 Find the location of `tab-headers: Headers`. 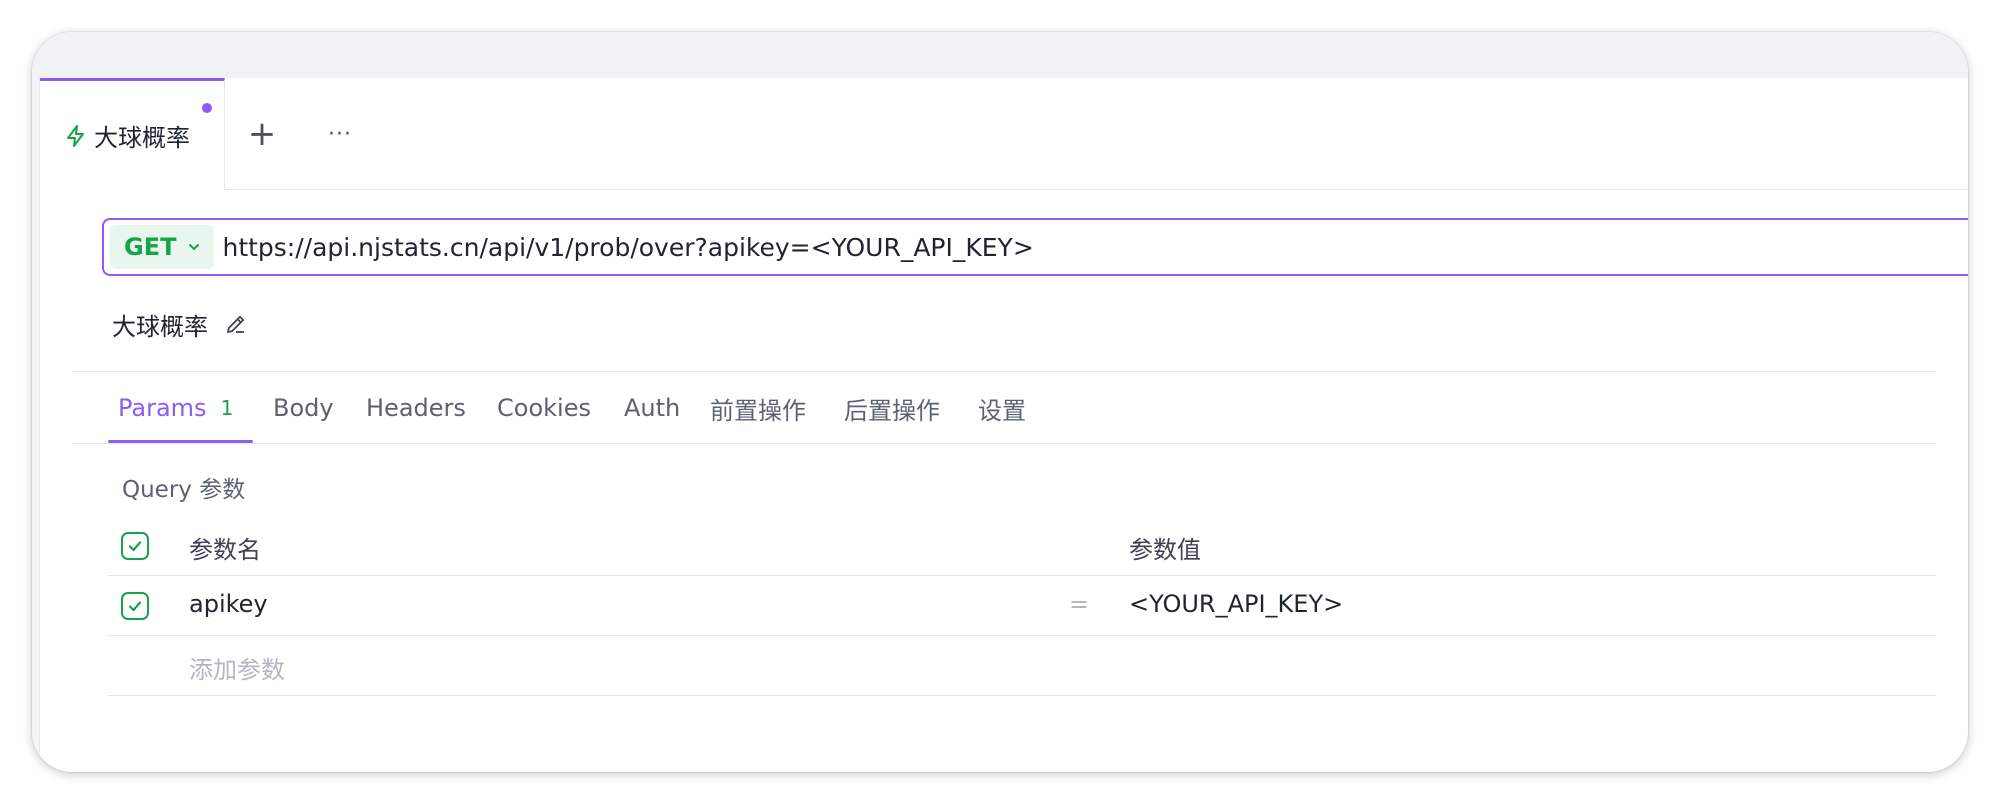

tab-headers: Headers is located at coordinates (416, 408).